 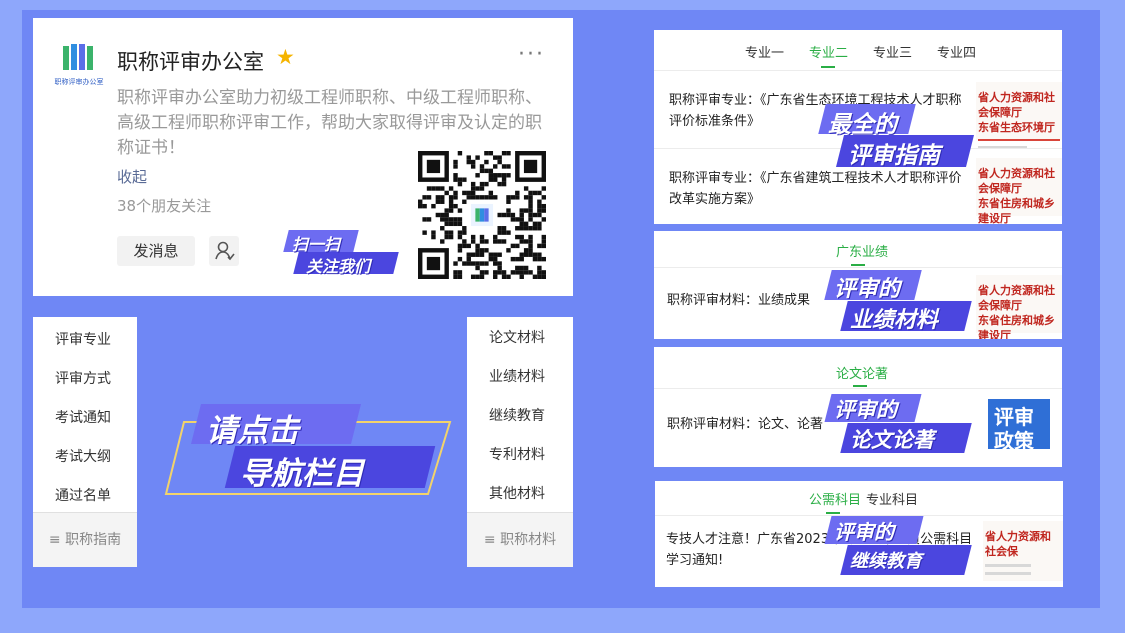 I want to click on tab-paper: 论文论著, so click(x=862, y=372).